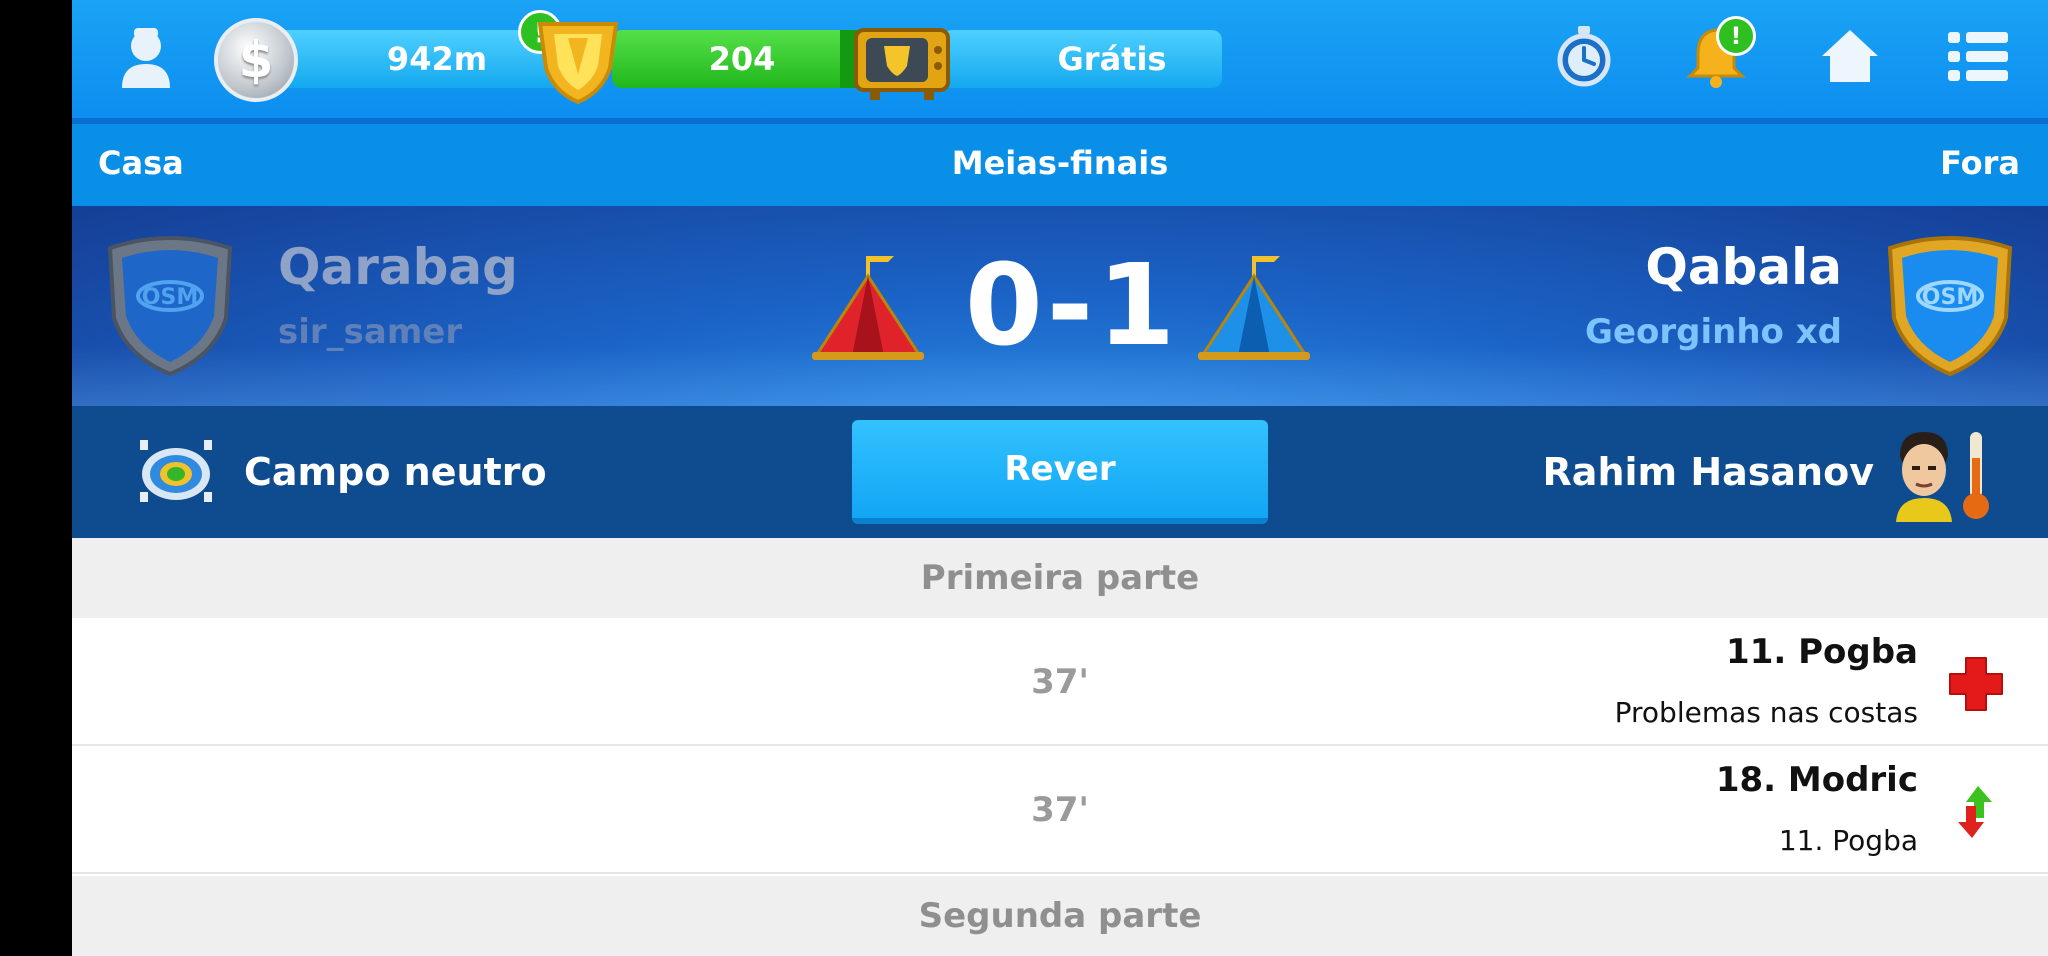 The image size is (2048, 956). I want to click on tokens-display: 204 +, so click(752, 59).